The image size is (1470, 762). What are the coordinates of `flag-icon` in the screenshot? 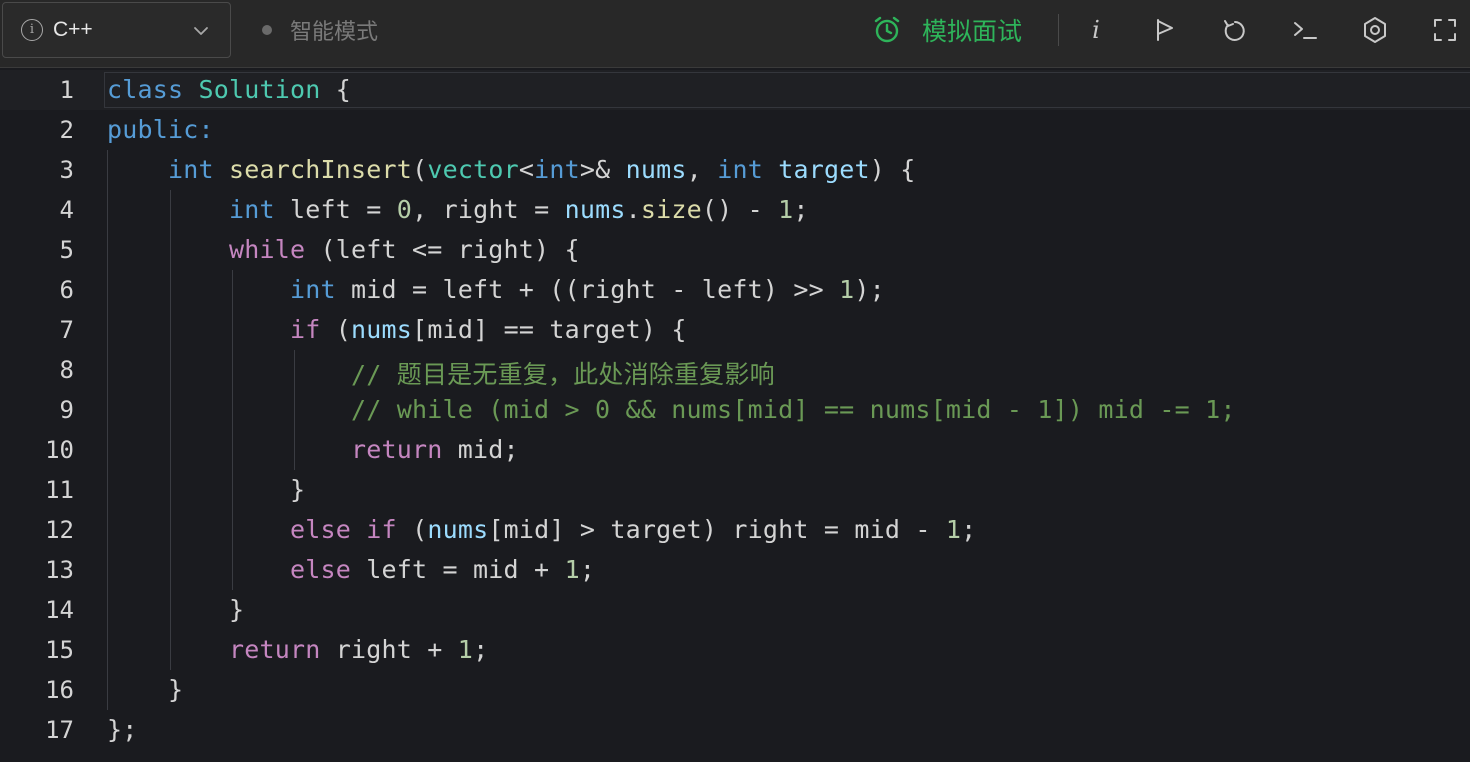 It's located at (1165, 30).